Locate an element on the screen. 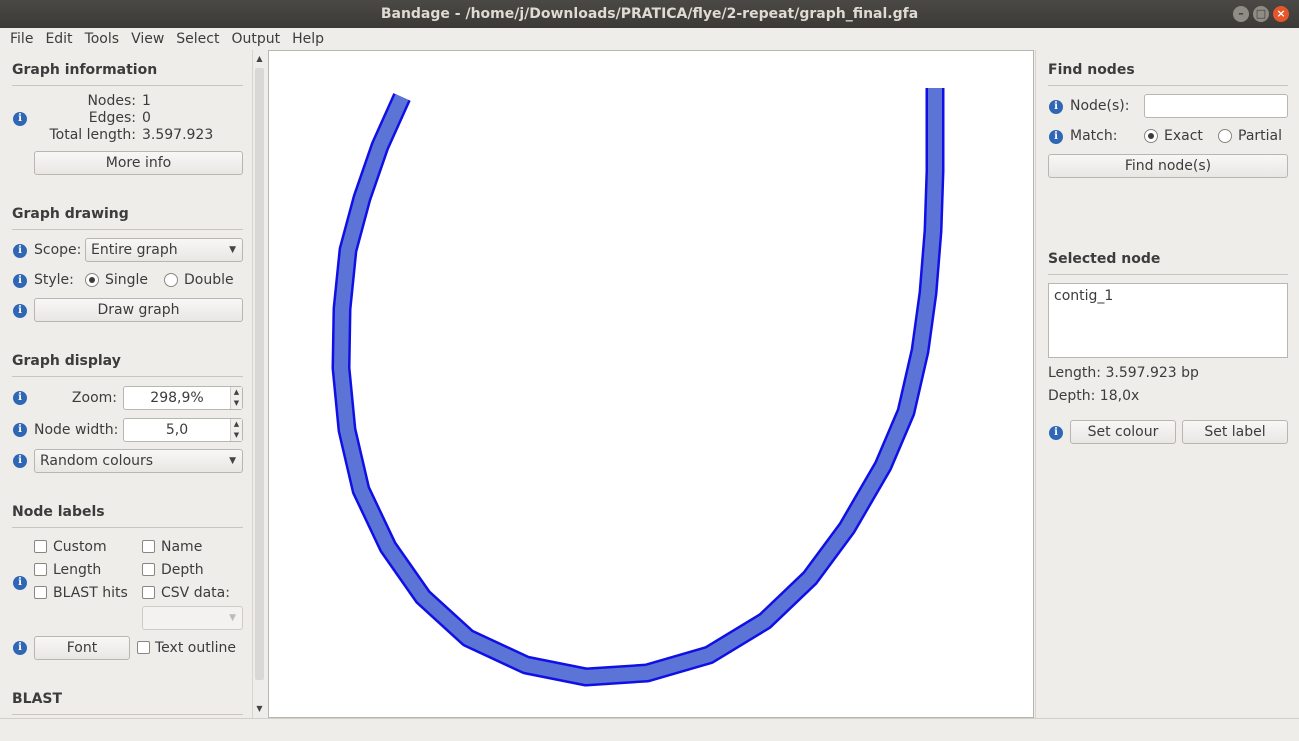 The height and width of the screenshot is (741, 1299). set-colour-button: Set colour is located at coordinates (1123, 432).